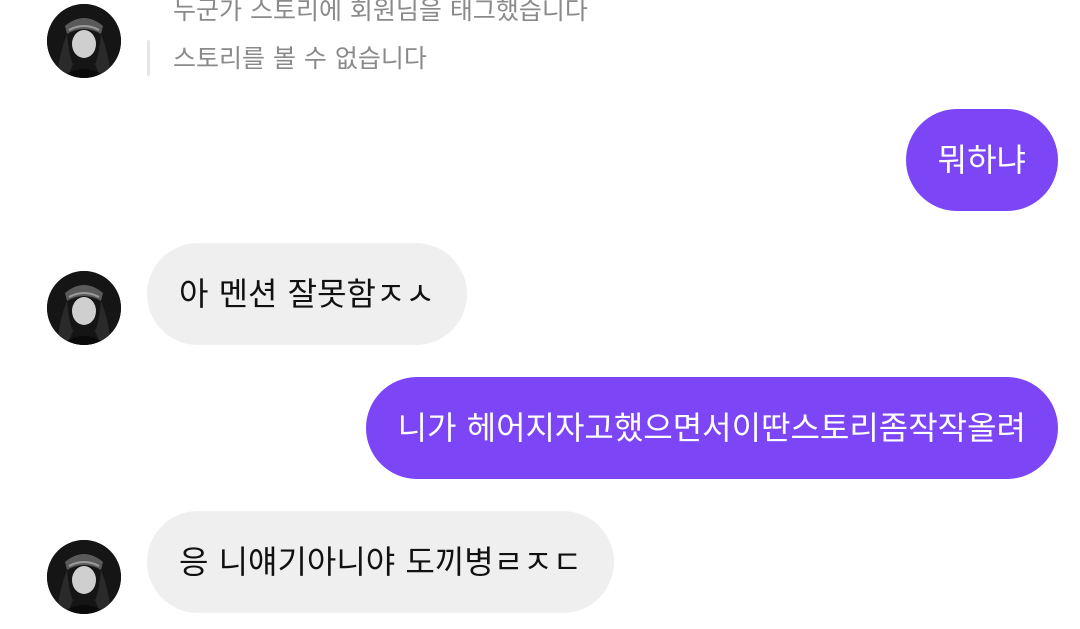 Image resolution: width=1080 pixels, height=629 pixels. Describe the element at coordinates (148, 58) in the screenshot. I see `story-reply-bar` at that location.